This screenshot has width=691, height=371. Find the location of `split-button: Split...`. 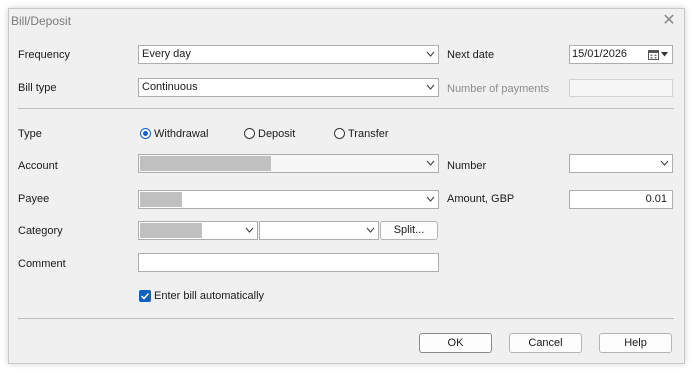

split-button: Split... is located at coordinates (409, 230).